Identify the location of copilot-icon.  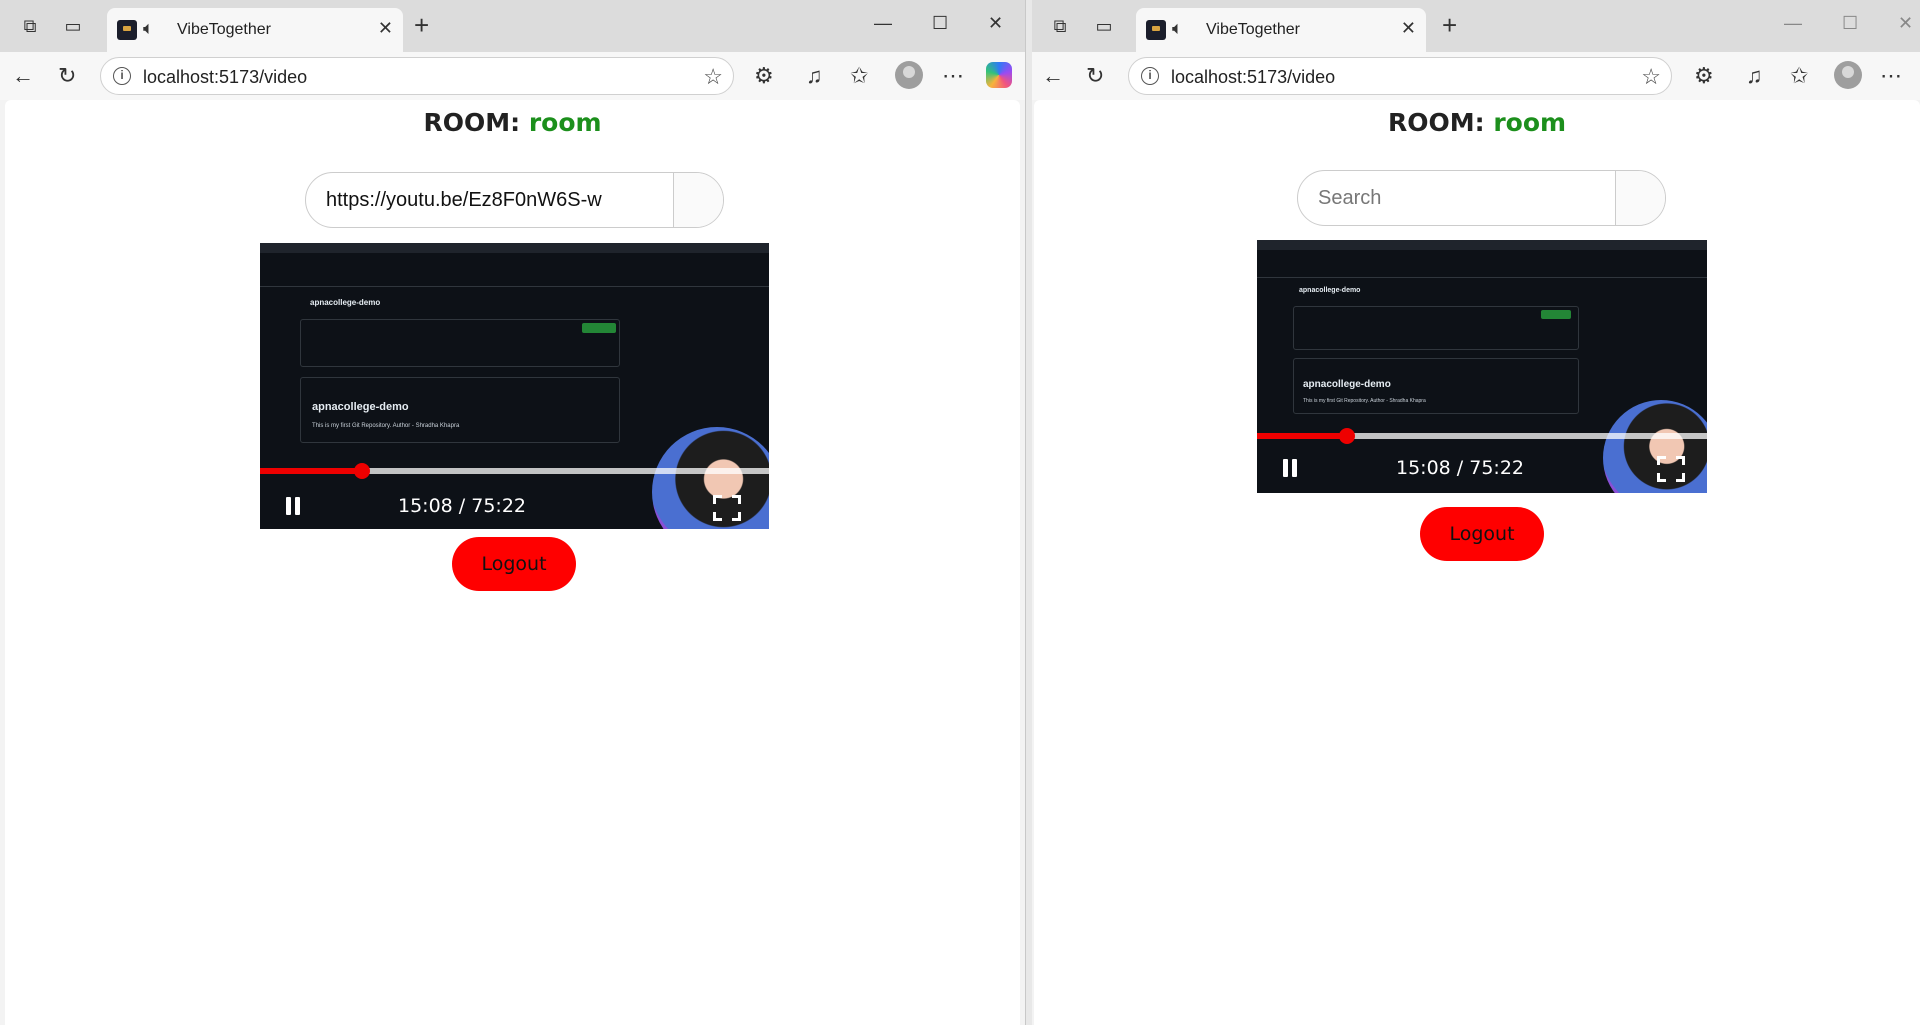
(999, 75).